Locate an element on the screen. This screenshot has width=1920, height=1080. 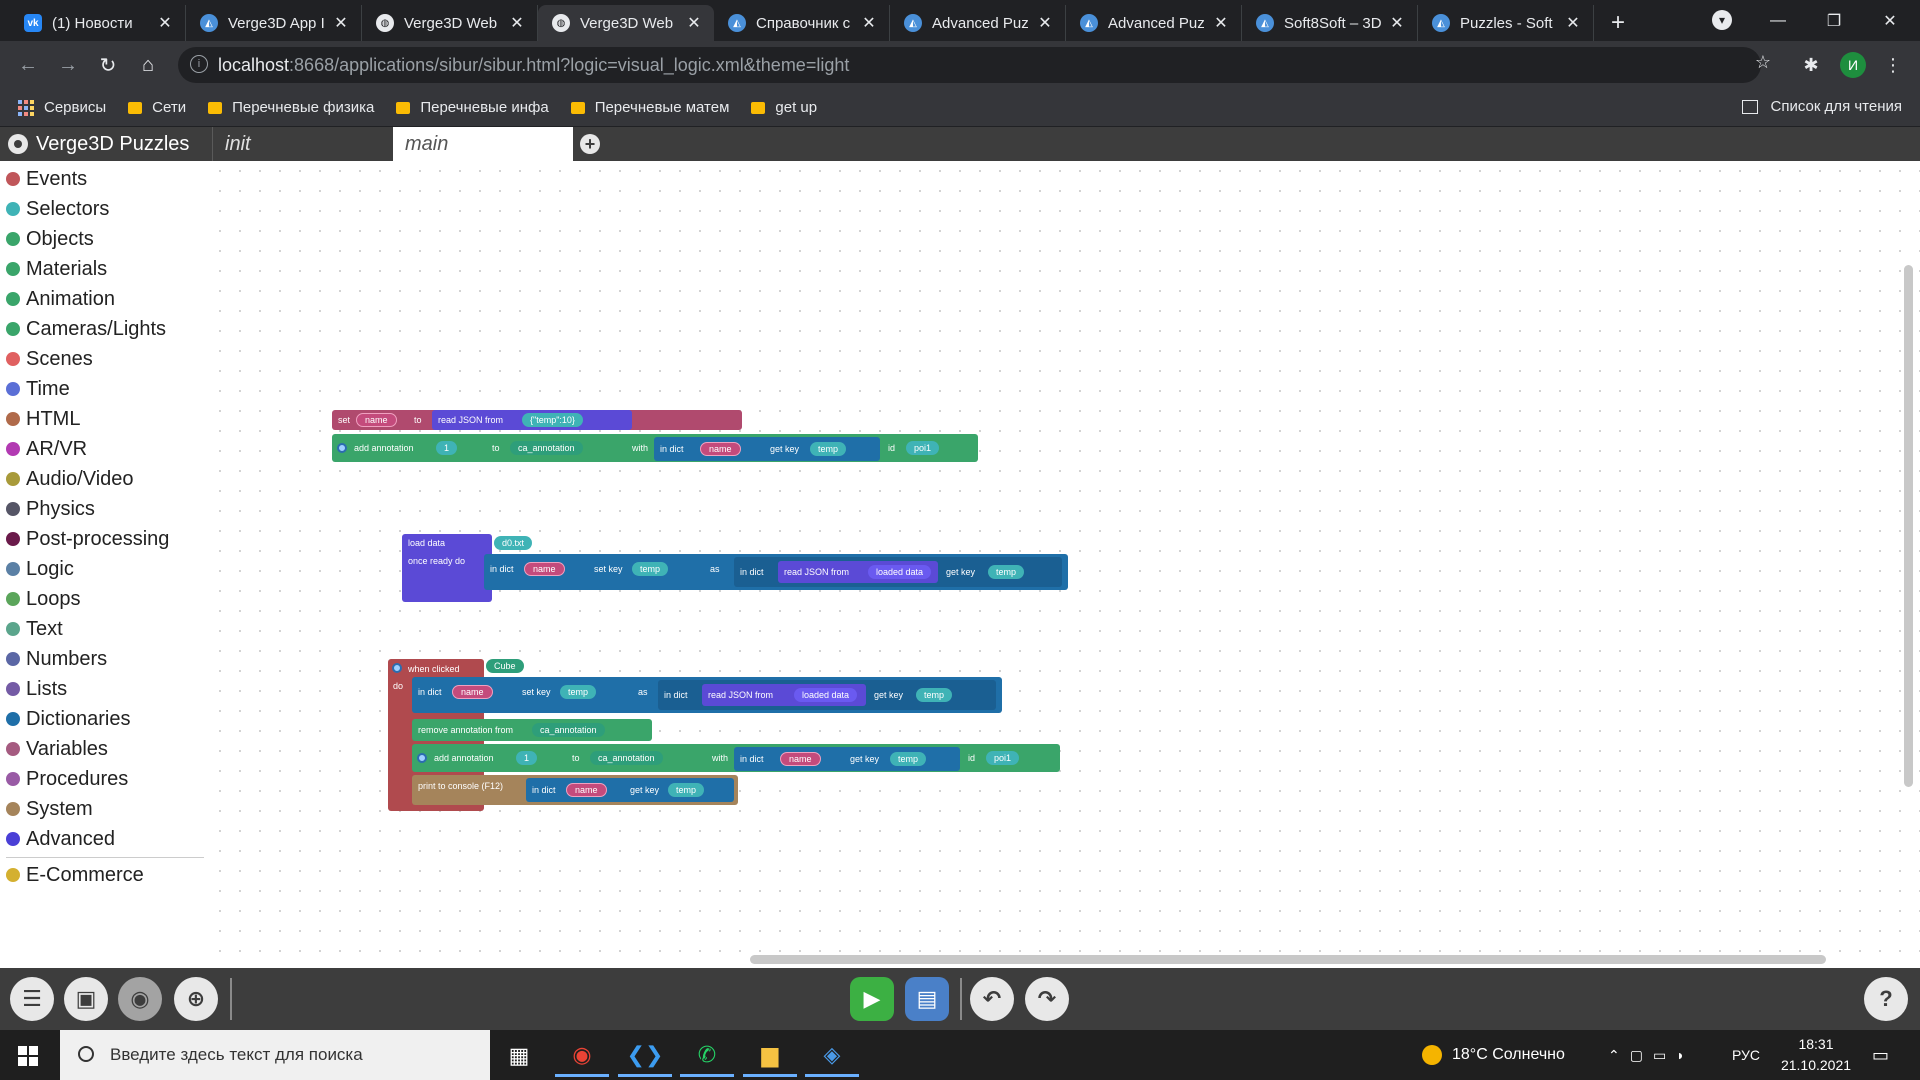
browser-tab: ◭ Справочник с ✕ is located at coordinates (802, 23).